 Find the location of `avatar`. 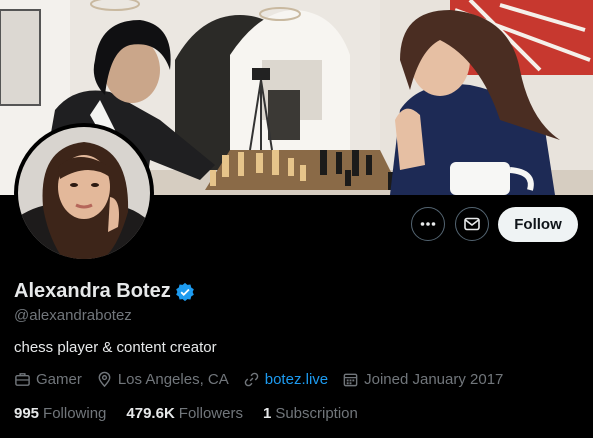

avatar is located at coordinates (84, 193).